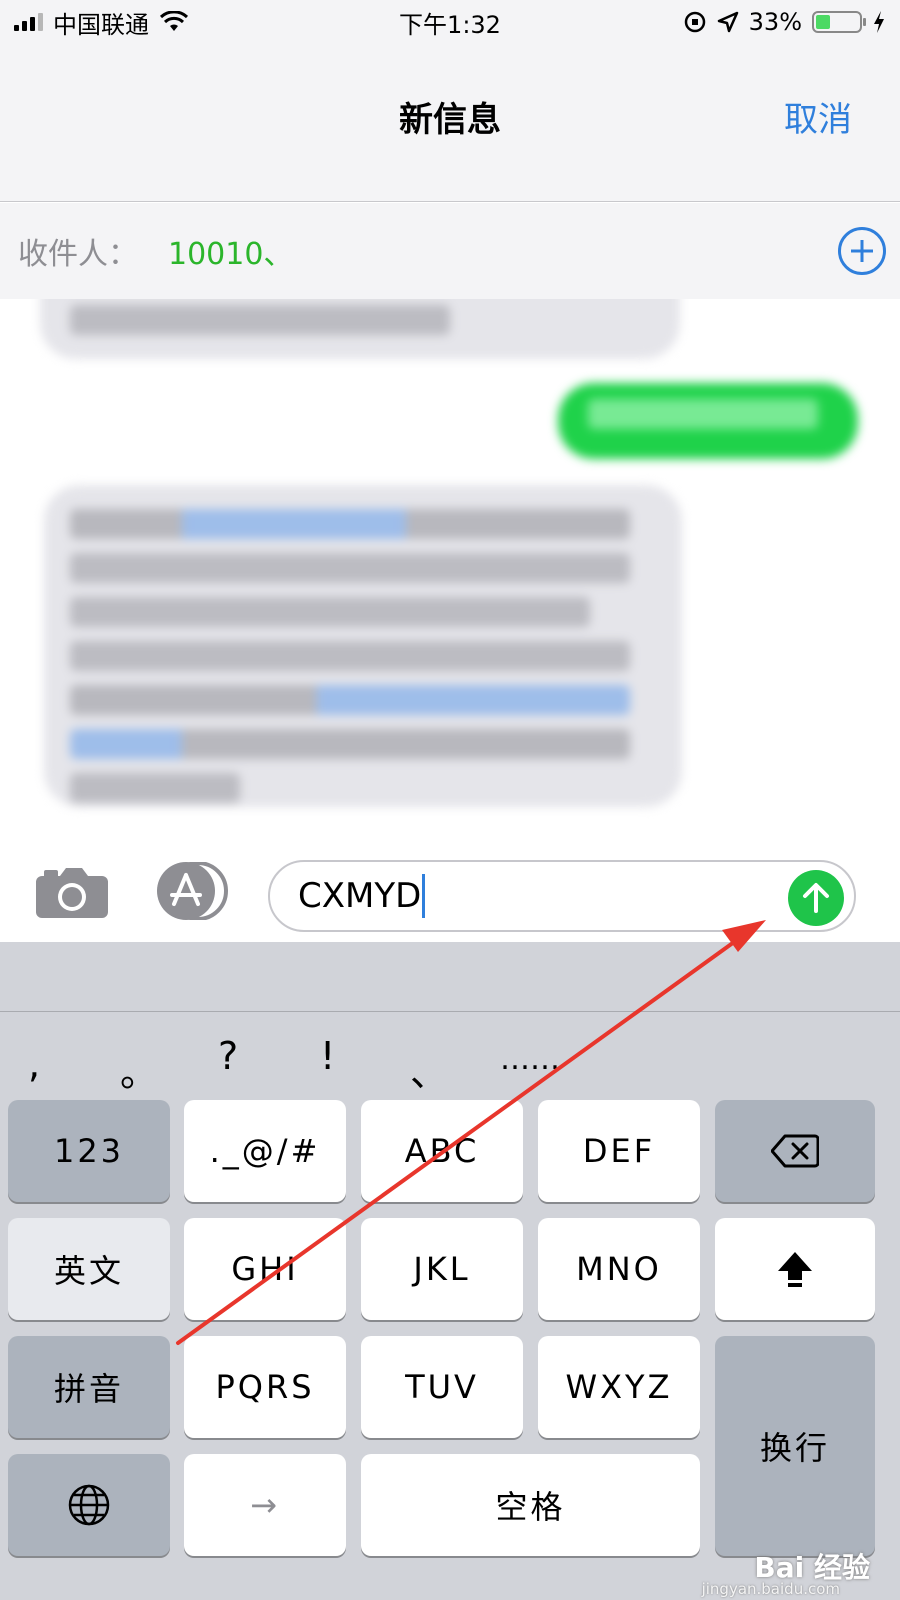  What do you see at coordinates (360, 896) in the screenshot?
I see `message-input-text: CXMYD` at bounding box center [360, 896].